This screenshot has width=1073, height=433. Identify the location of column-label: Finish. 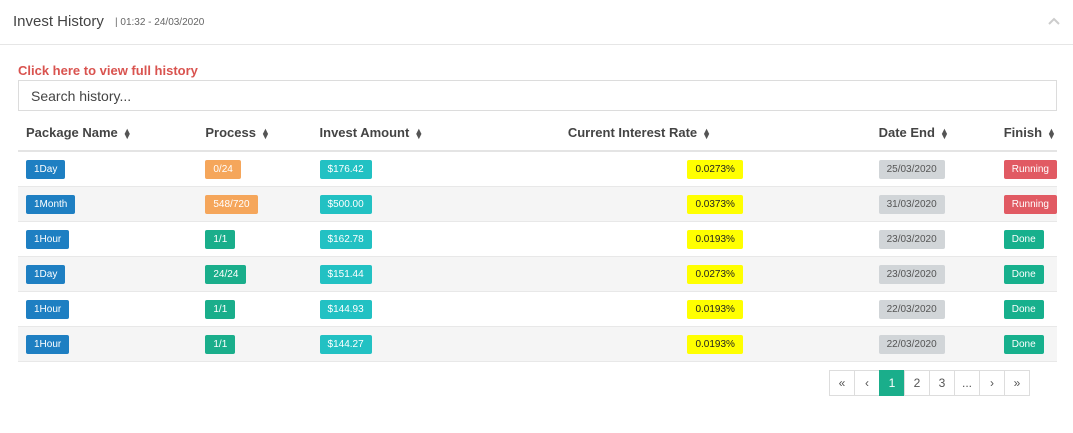
(1023, 132).